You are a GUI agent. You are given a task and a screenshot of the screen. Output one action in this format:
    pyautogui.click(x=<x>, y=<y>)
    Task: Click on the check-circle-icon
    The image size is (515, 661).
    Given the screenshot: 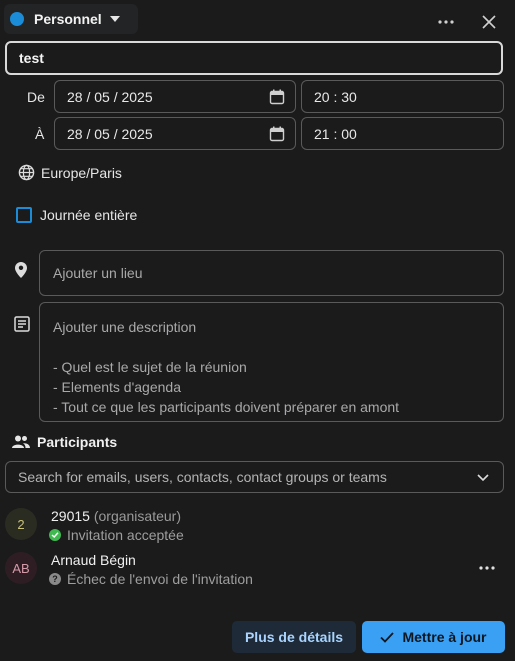 What is the action you would take?
    pyautogui.click(x=55, y=535)
    